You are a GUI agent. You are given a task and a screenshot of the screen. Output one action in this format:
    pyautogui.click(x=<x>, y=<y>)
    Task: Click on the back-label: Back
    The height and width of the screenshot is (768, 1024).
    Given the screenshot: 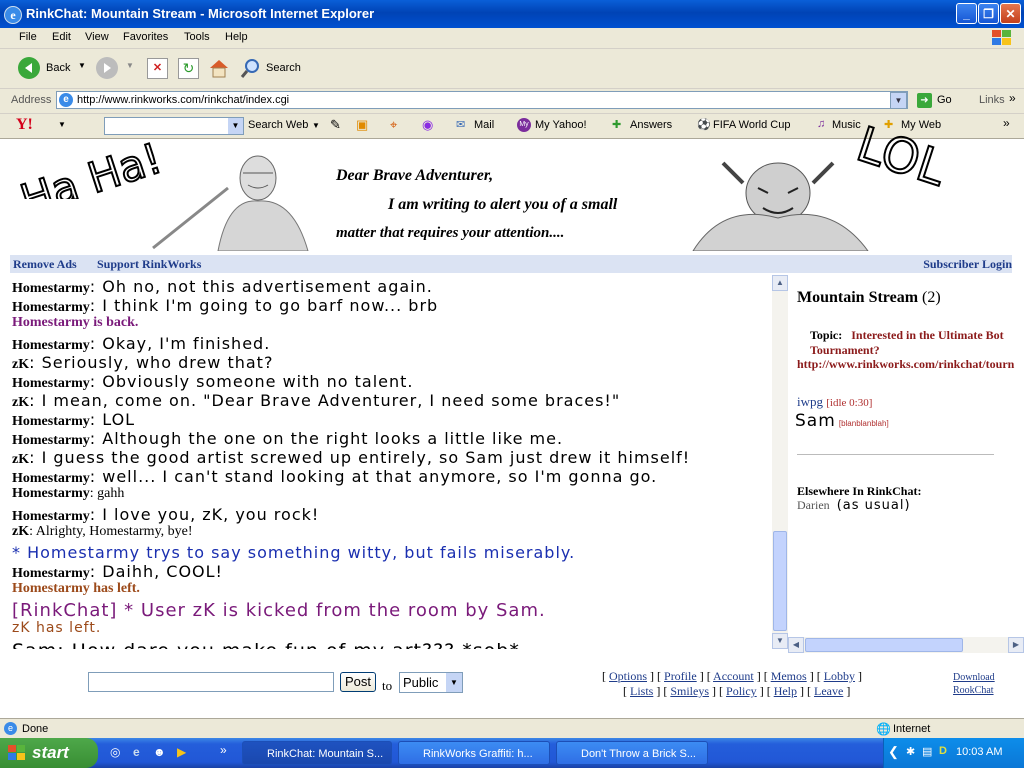 What is the action you would take?
    pyautogui.click(x=58, y=68)
    